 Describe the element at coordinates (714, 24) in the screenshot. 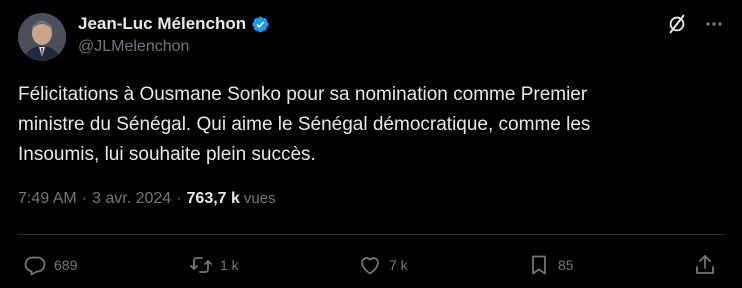

I see `more-icon` at that location.